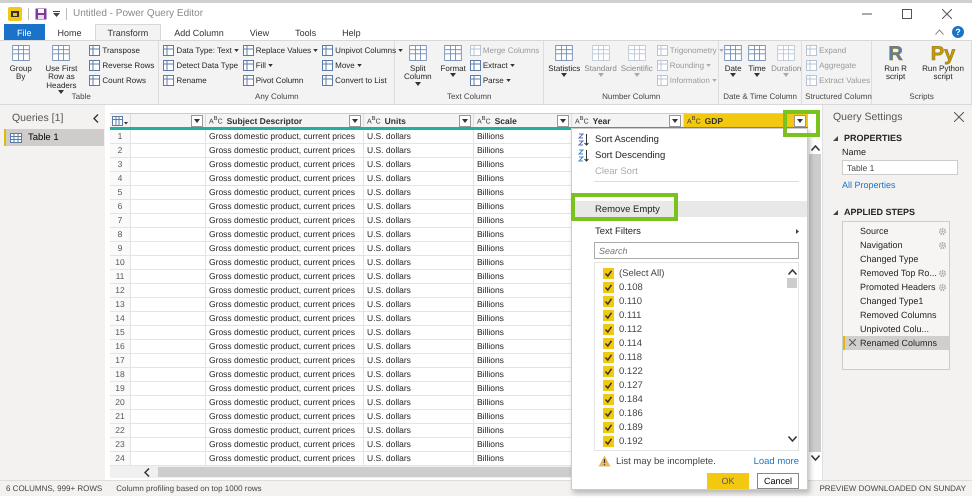 This screenshot has height=501, width=972. I want to click on delete-icon, so click(852, 342).